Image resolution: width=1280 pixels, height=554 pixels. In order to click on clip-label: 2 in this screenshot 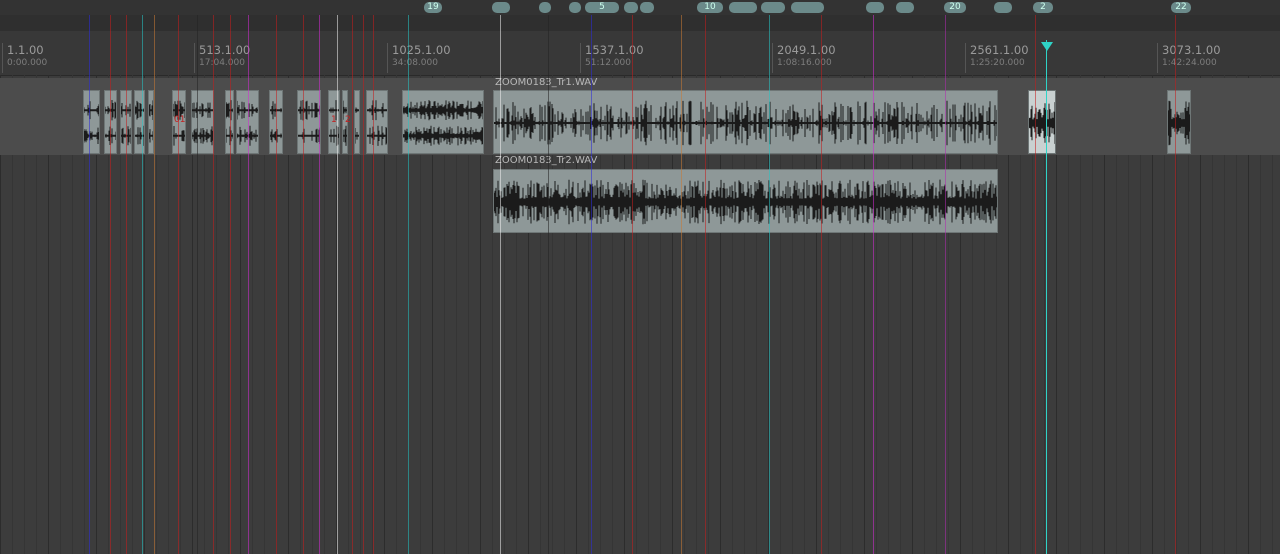, I will do `click(348, 120)`.